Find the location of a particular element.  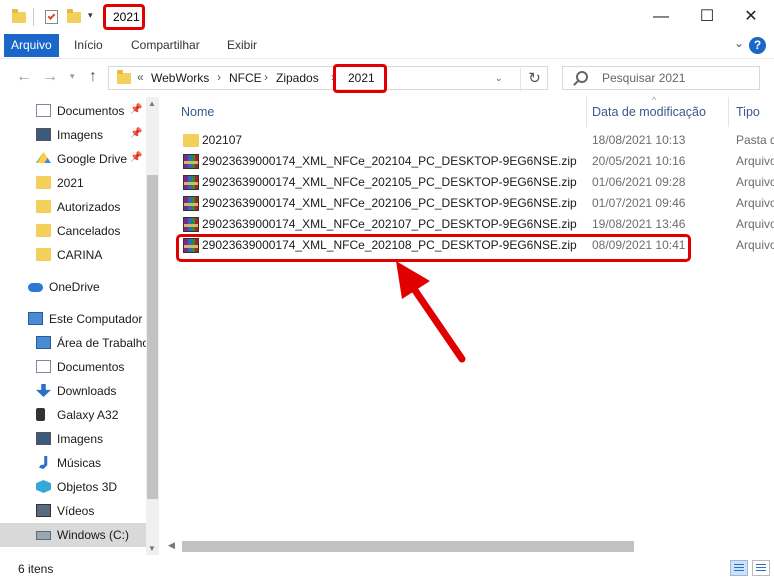

refresh-icon: ↻ is located at coordinates (534, 80).